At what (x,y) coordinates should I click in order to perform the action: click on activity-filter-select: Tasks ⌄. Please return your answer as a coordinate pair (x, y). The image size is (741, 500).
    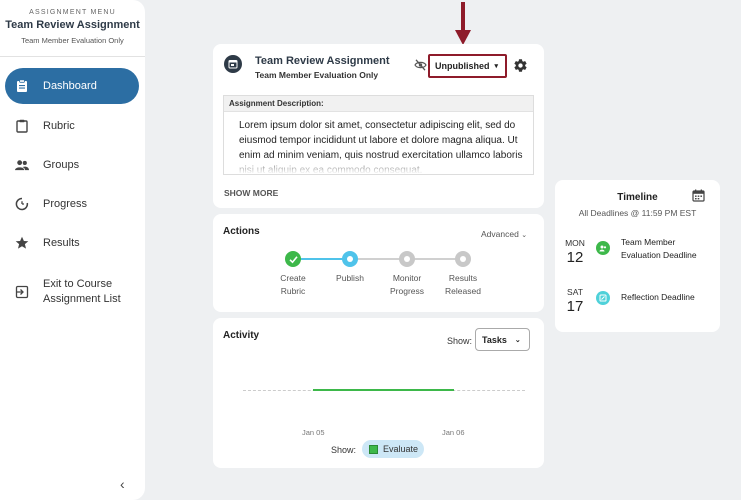
    Looking at the image, I should click on (502, 339).